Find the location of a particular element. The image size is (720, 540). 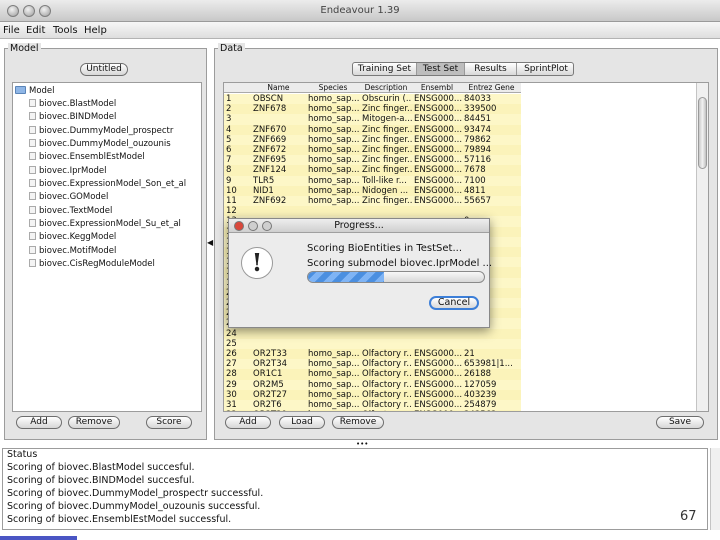

column-header-ensembl: Ensembl is located at coordinates (437, 88).